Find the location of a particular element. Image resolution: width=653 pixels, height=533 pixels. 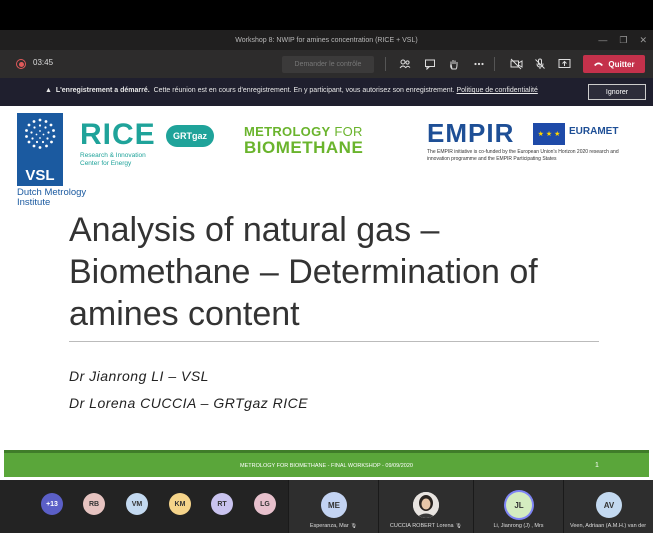

participant-tile: CUCCIA ROBERT Lorena 🎙 is located at coordinates (425, 506).